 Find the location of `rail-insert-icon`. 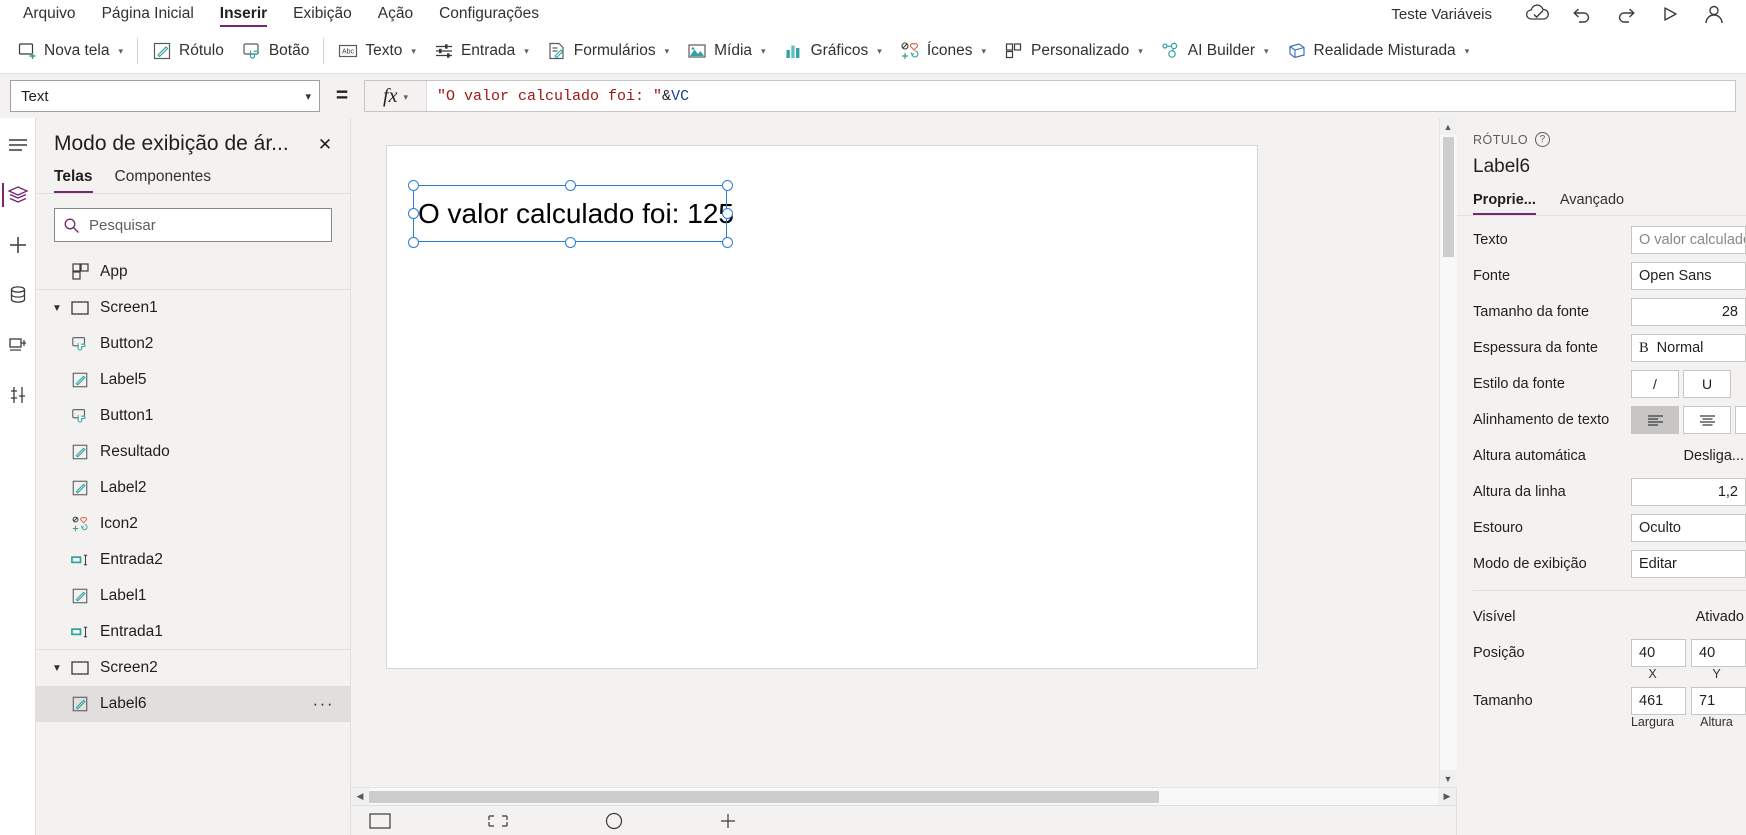

rail-insert-icon is located at coordinates (18, 245).